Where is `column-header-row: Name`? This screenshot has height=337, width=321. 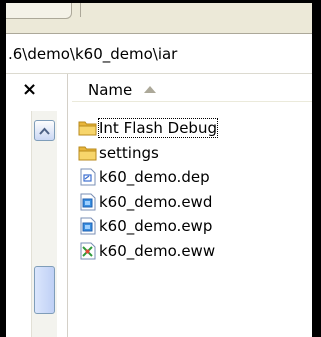
column-header-row: Name is located at coordinates (192, 90).